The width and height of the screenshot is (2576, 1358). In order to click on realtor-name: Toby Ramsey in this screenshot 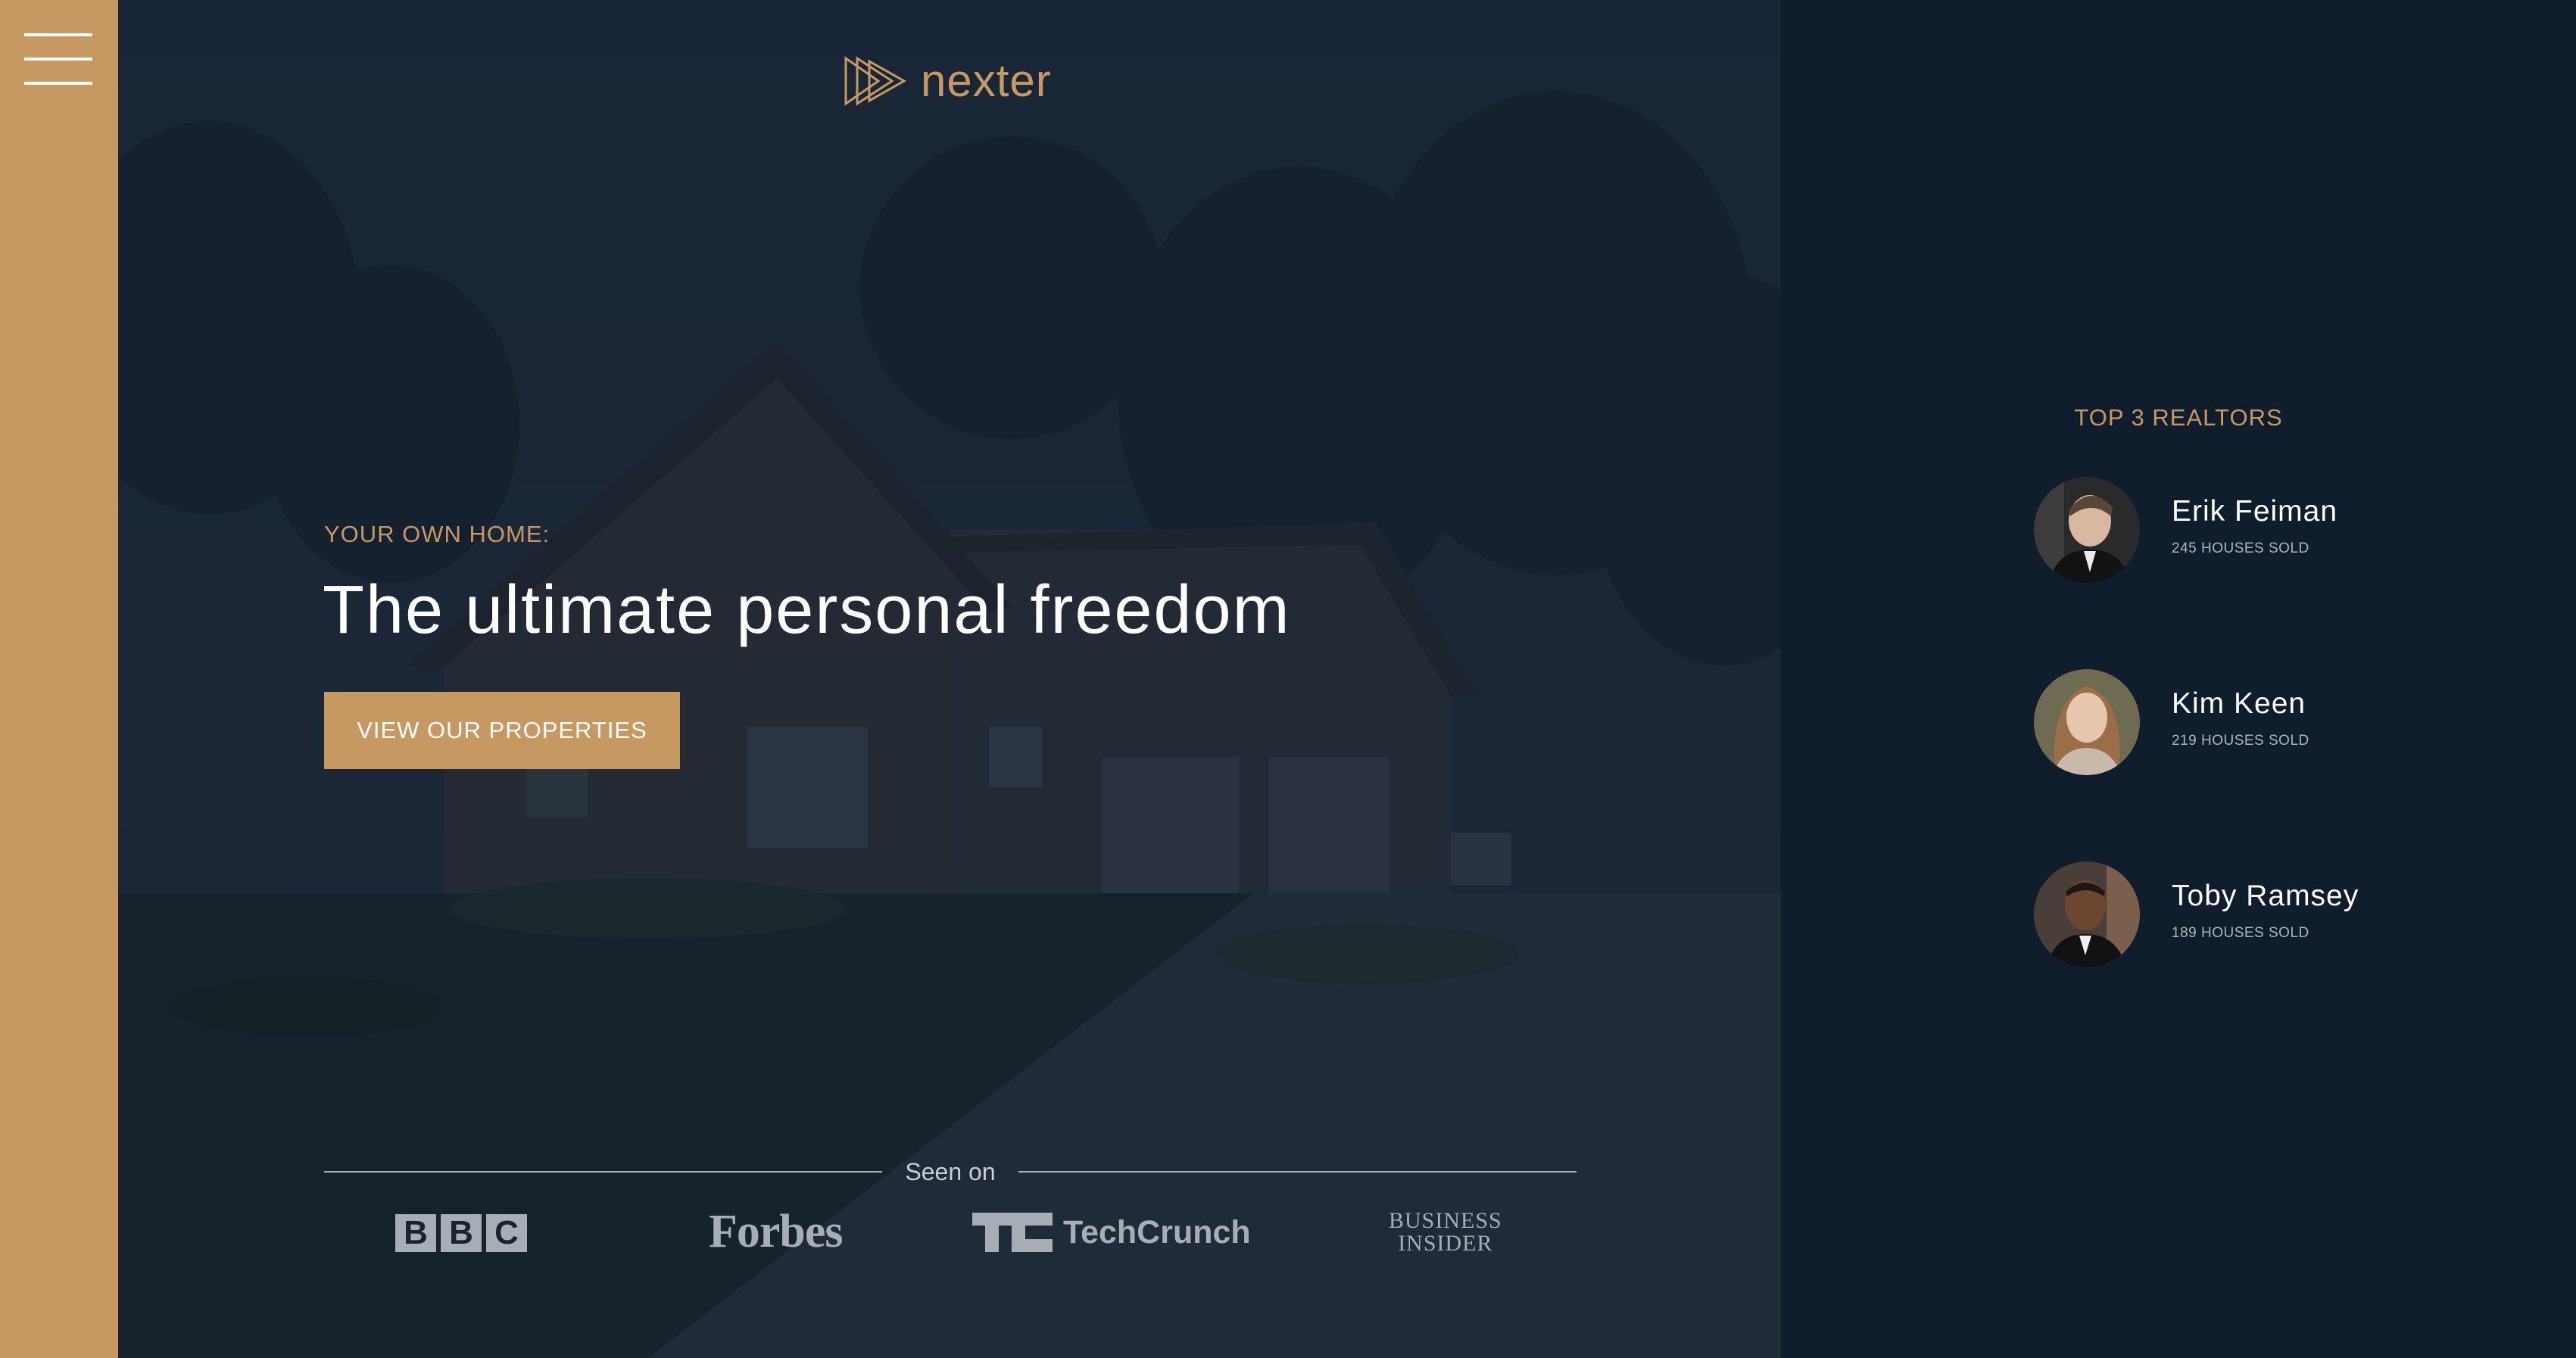, I will do `click(2265, 896)`.